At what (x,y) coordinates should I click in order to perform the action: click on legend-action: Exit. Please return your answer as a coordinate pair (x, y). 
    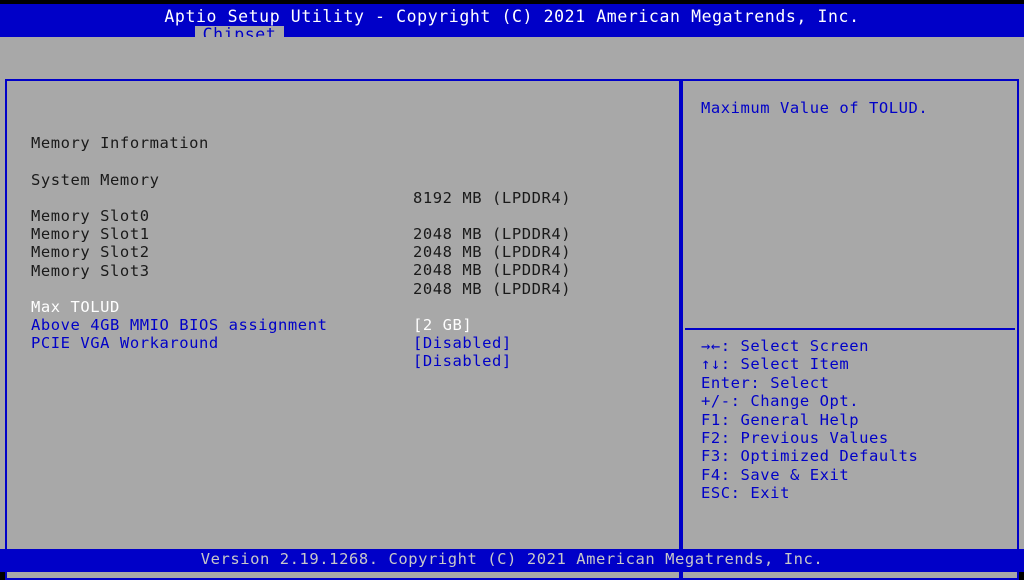
    Looking at the image, I should click on (770, 493).